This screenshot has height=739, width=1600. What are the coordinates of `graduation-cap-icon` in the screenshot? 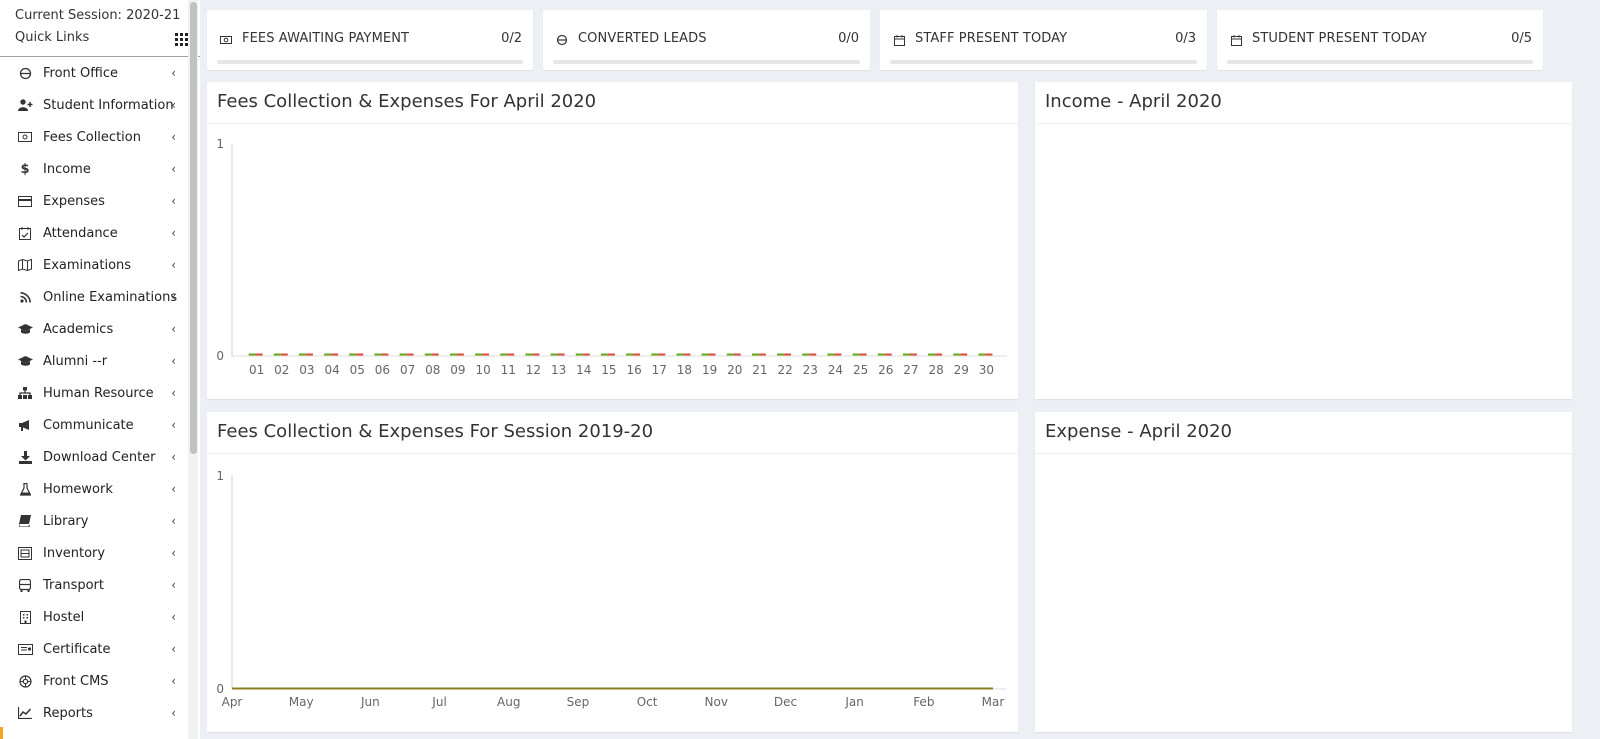 It's located at (25, 329).